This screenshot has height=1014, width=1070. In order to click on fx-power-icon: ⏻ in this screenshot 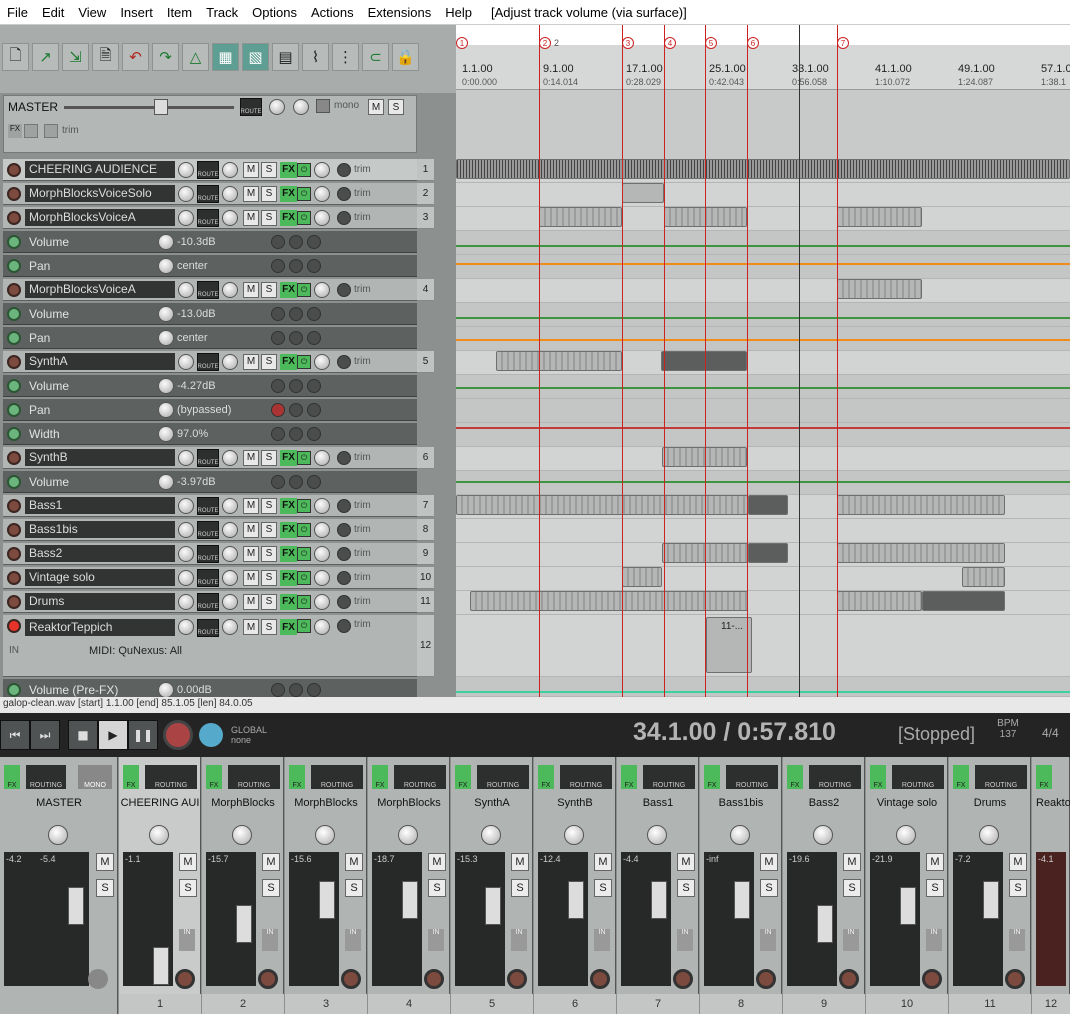, I will do `click(304, 169)`.